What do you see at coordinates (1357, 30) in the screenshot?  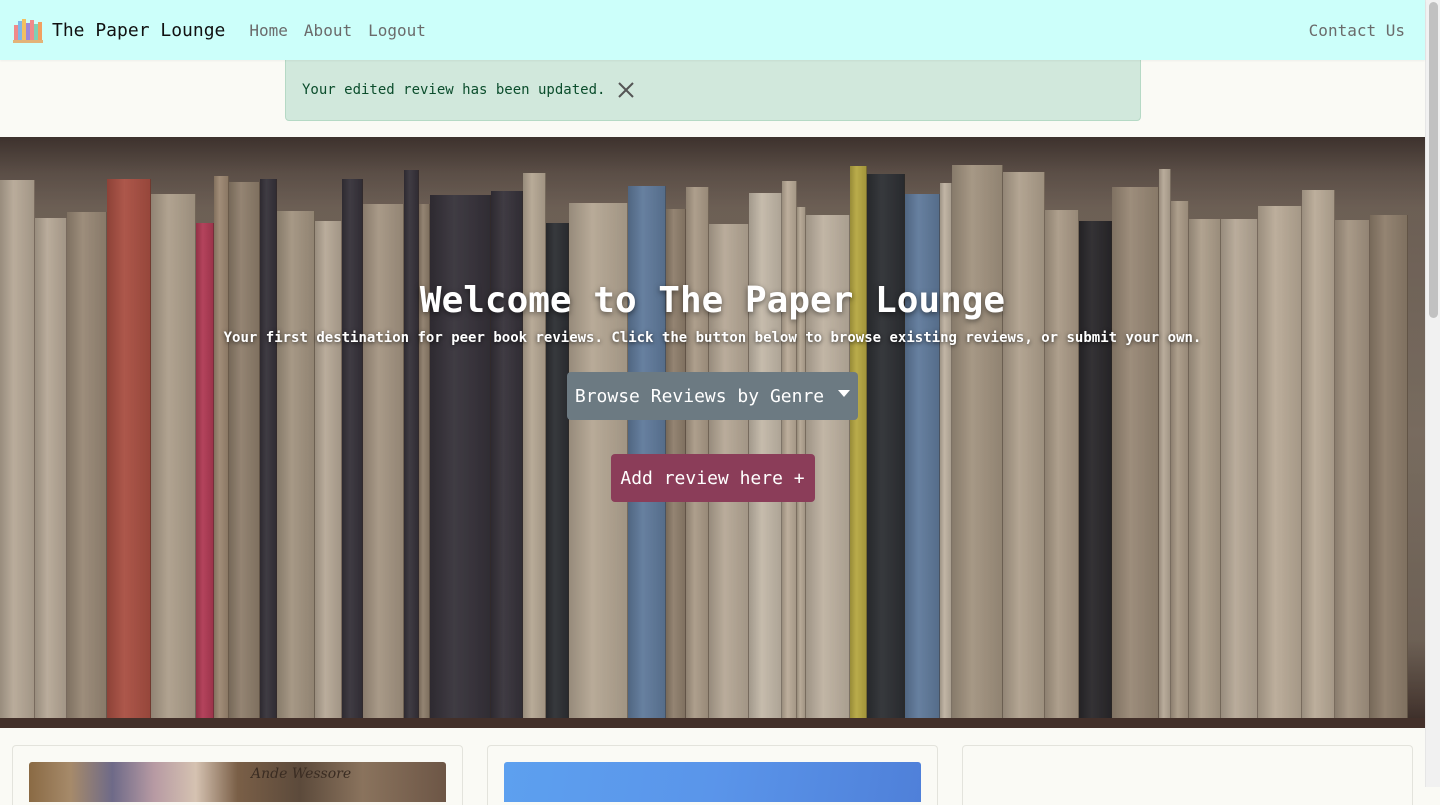 I see `nav-contact-link: Contact Us` at bounding box center [1357, 30].